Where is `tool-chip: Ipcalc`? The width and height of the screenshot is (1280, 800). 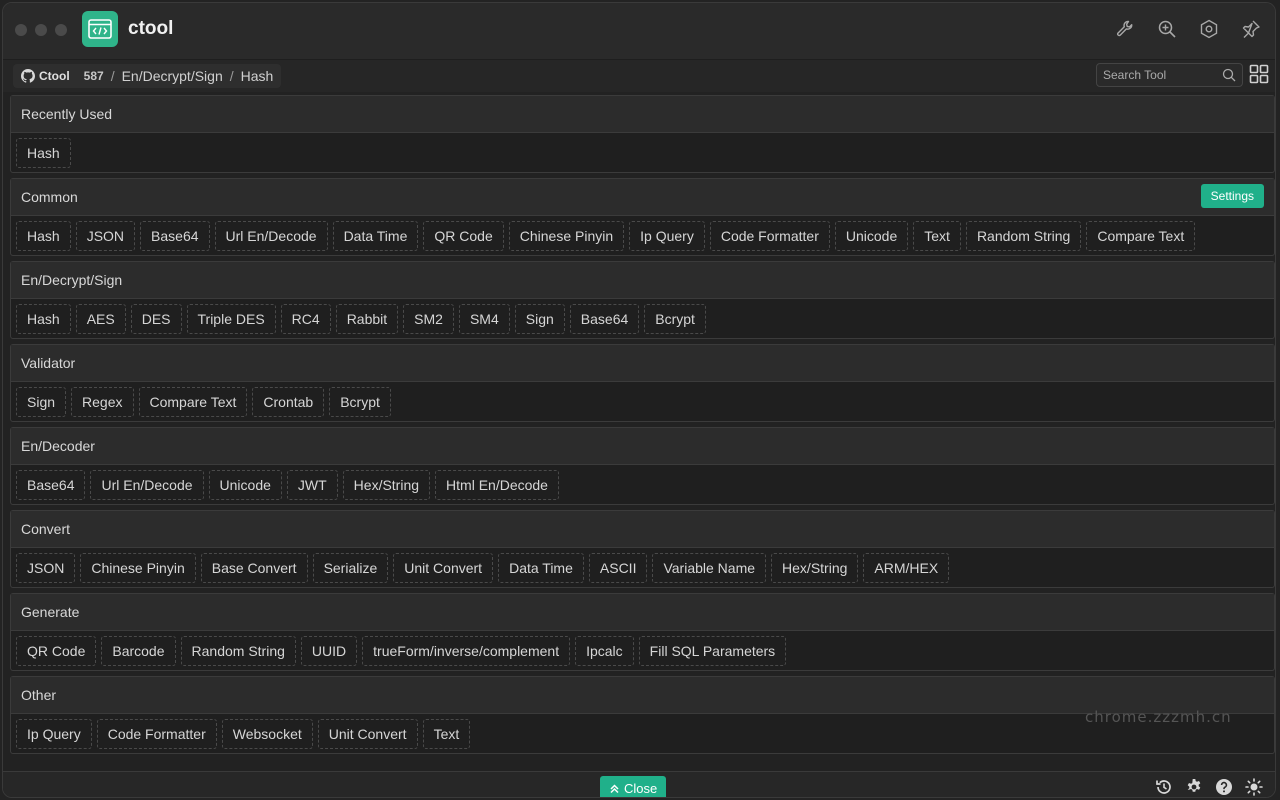 tool-chip: Ipcalc is located at coordinates (604, 651).